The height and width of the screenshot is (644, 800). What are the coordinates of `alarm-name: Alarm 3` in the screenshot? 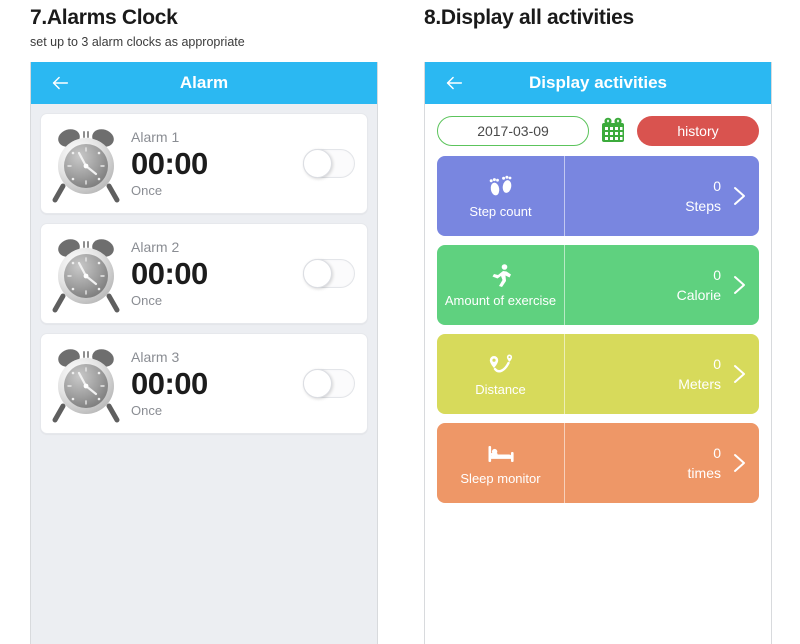 It's located at (155, 356).